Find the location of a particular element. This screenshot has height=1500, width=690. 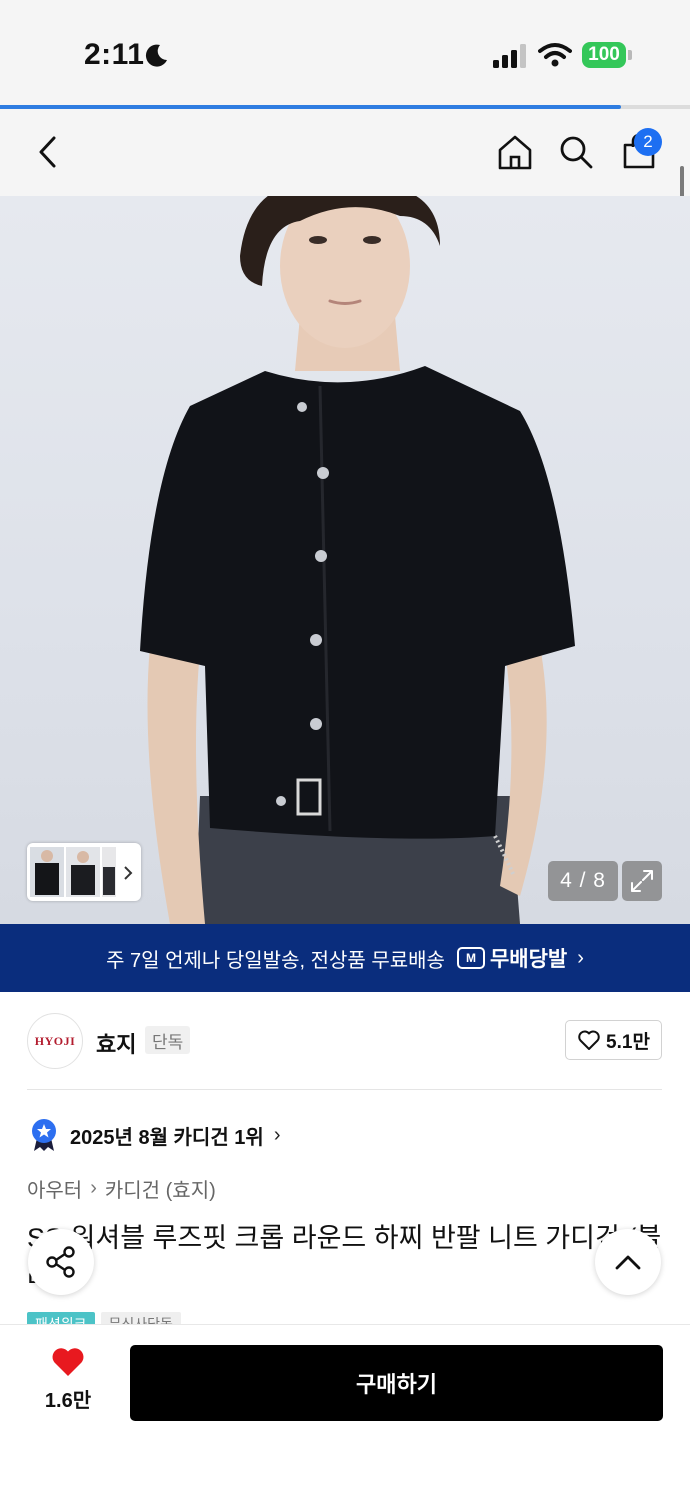

search-button is located at coordinates (576, 152).